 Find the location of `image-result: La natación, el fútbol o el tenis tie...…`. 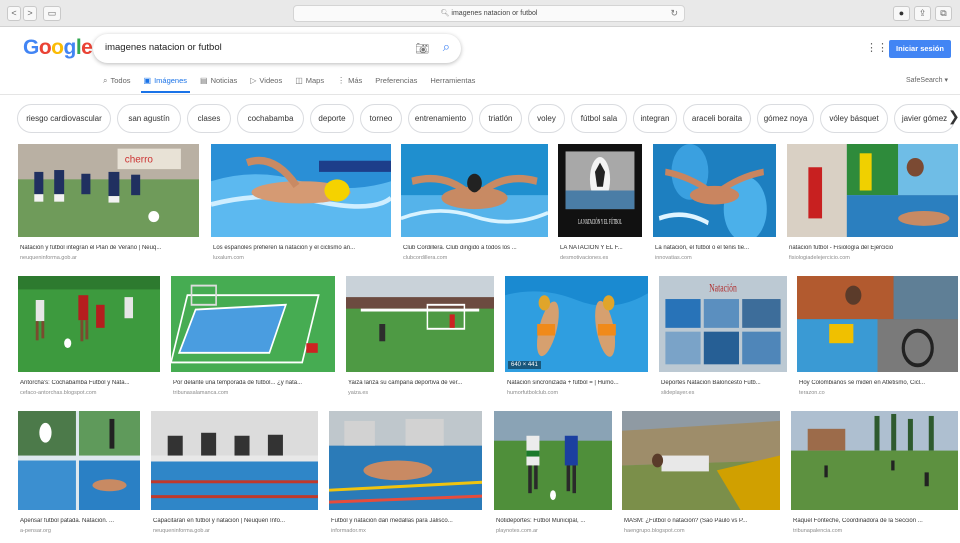

image-result: La natación, el fútbol o el tenis tie...… is located at coordinates (714, 203).